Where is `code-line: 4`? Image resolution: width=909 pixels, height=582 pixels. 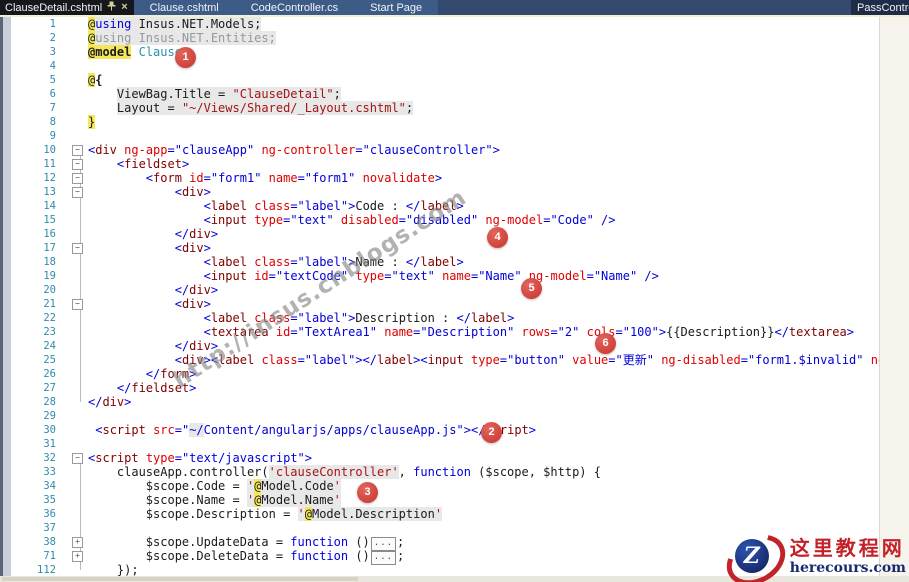 code-line: 4 is located at coordinates (440, 66).